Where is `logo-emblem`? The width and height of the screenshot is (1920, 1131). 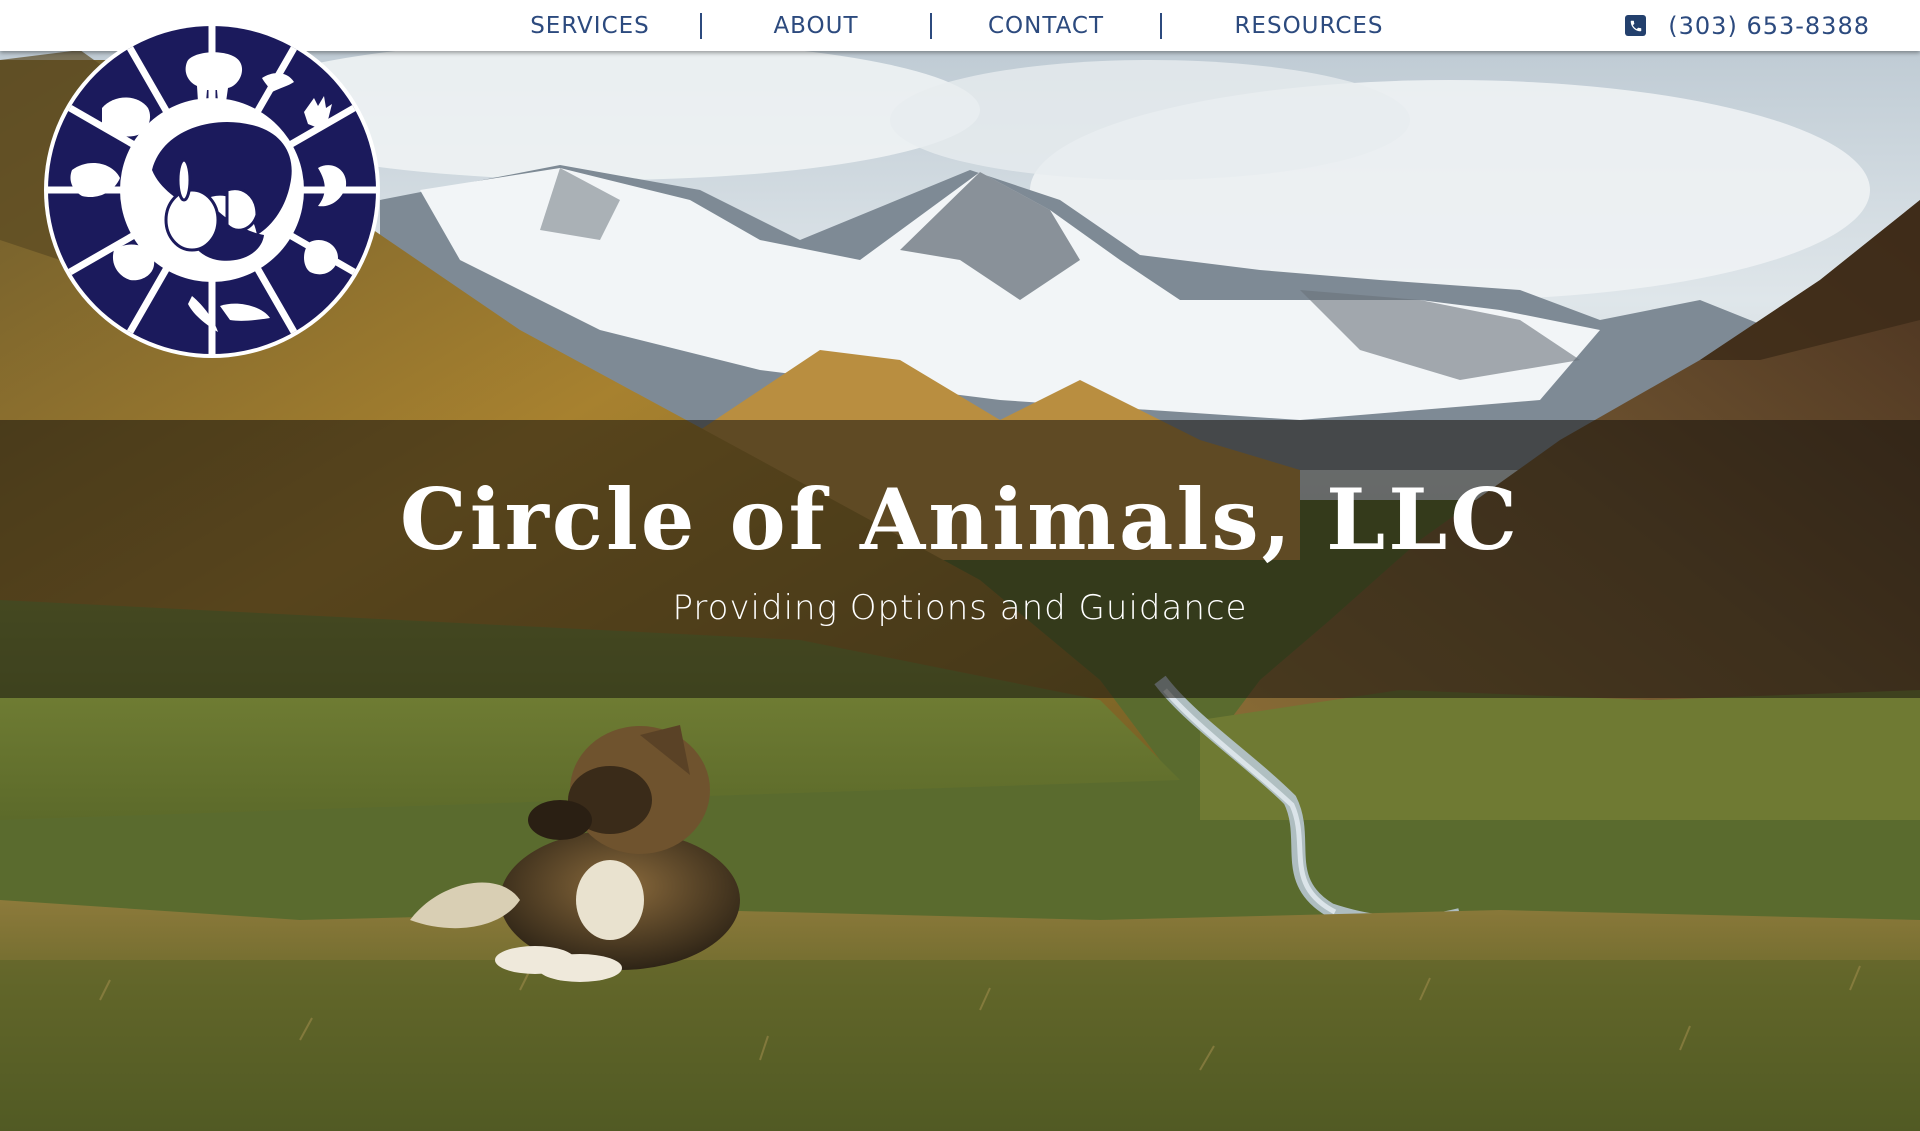
logo-emblem is located at coordinates (212, 190).